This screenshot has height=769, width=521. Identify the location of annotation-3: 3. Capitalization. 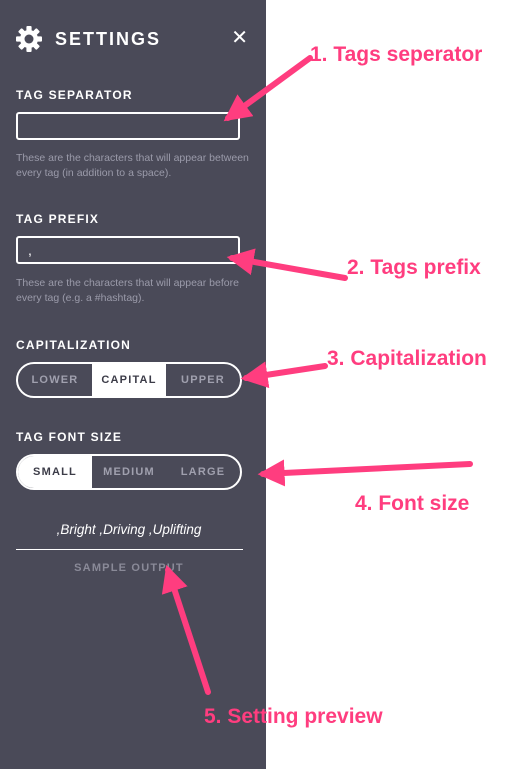
(407, 358).